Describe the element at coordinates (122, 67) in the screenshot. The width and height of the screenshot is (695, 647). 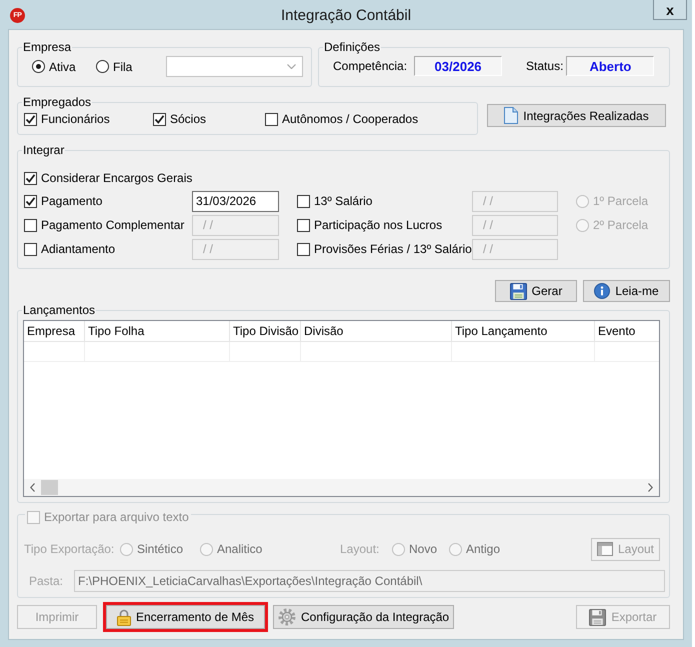
I see `radio-label: Fila` at that location.